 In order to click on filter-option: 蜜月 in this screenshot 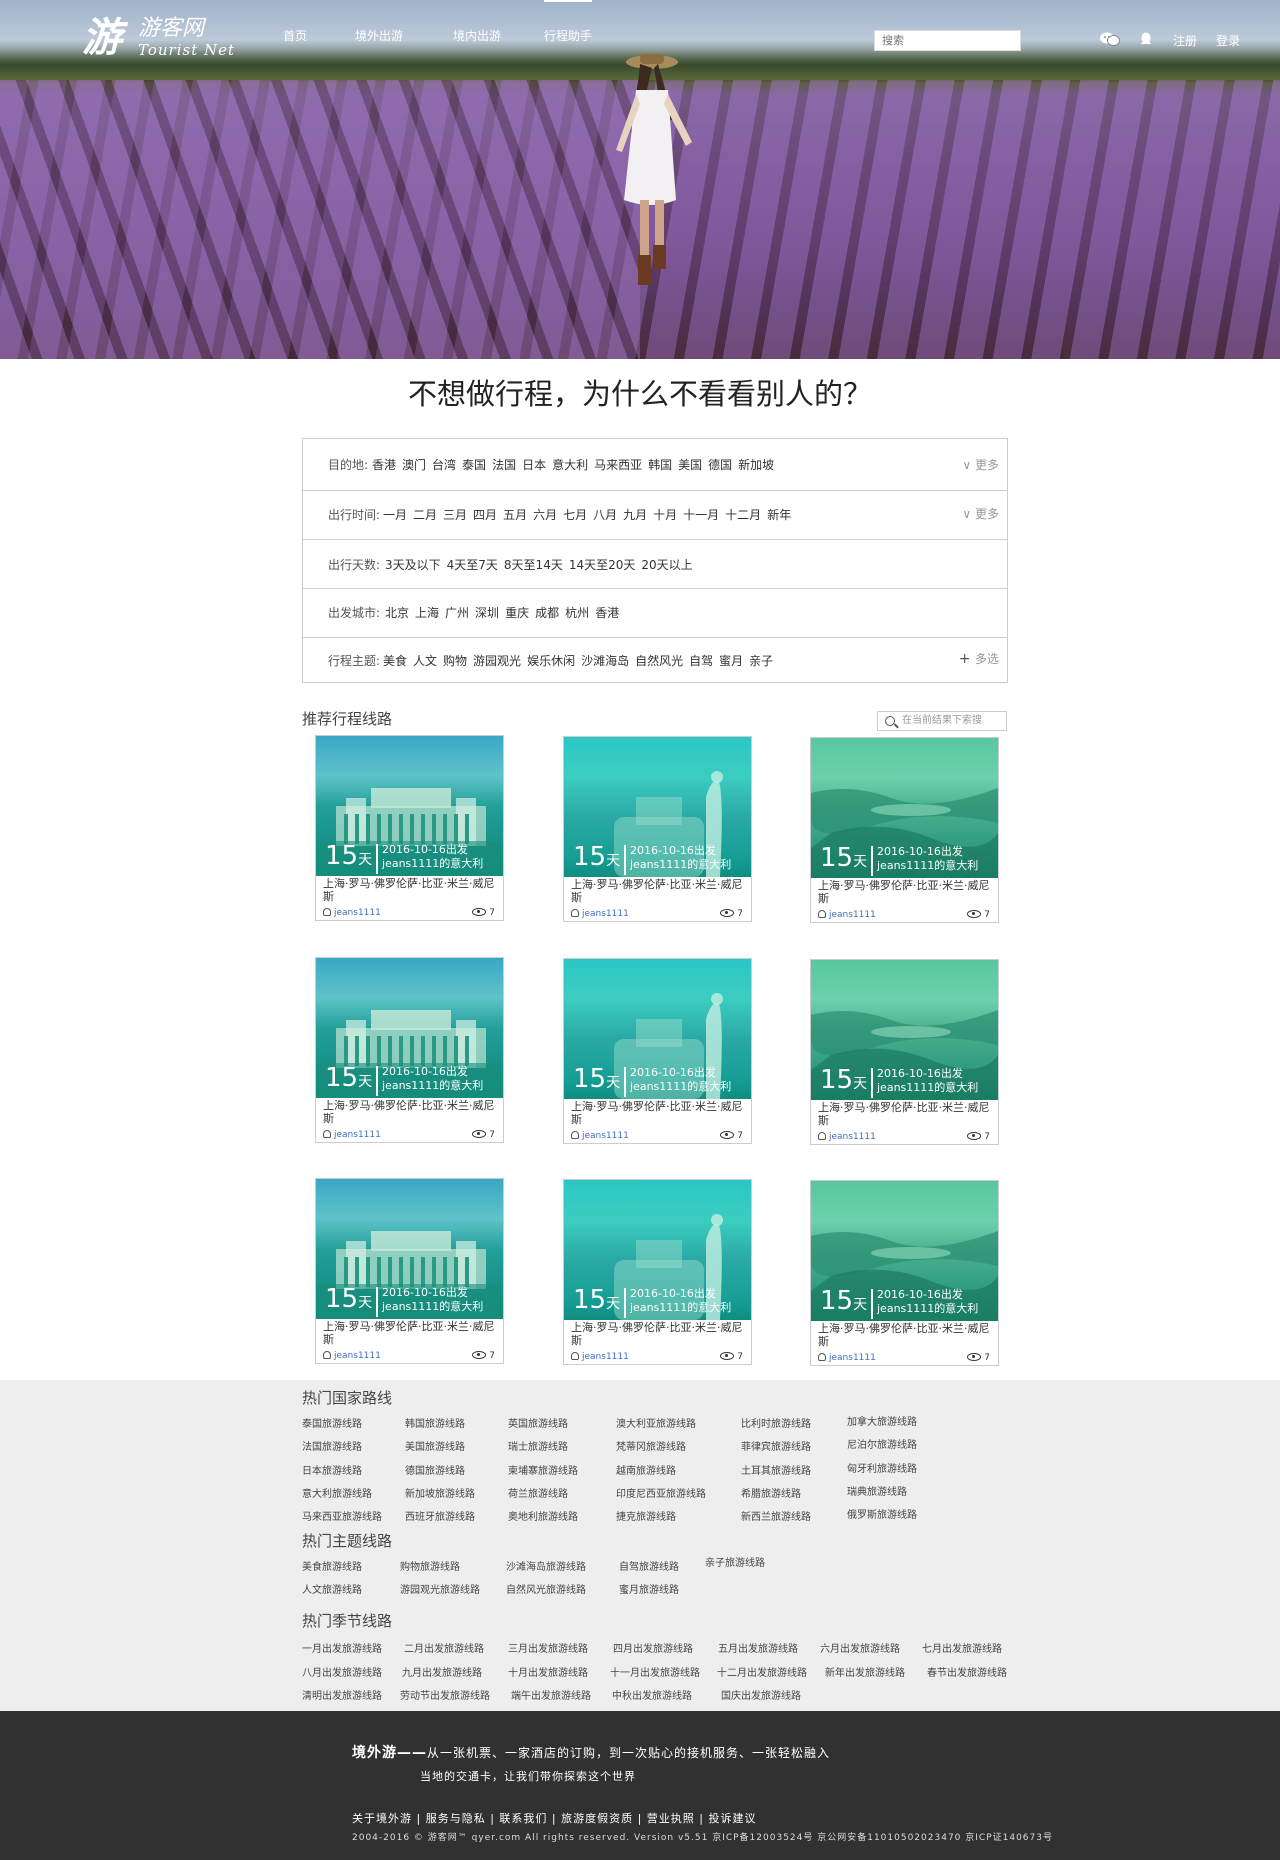, I will do `click(731, 661)`.